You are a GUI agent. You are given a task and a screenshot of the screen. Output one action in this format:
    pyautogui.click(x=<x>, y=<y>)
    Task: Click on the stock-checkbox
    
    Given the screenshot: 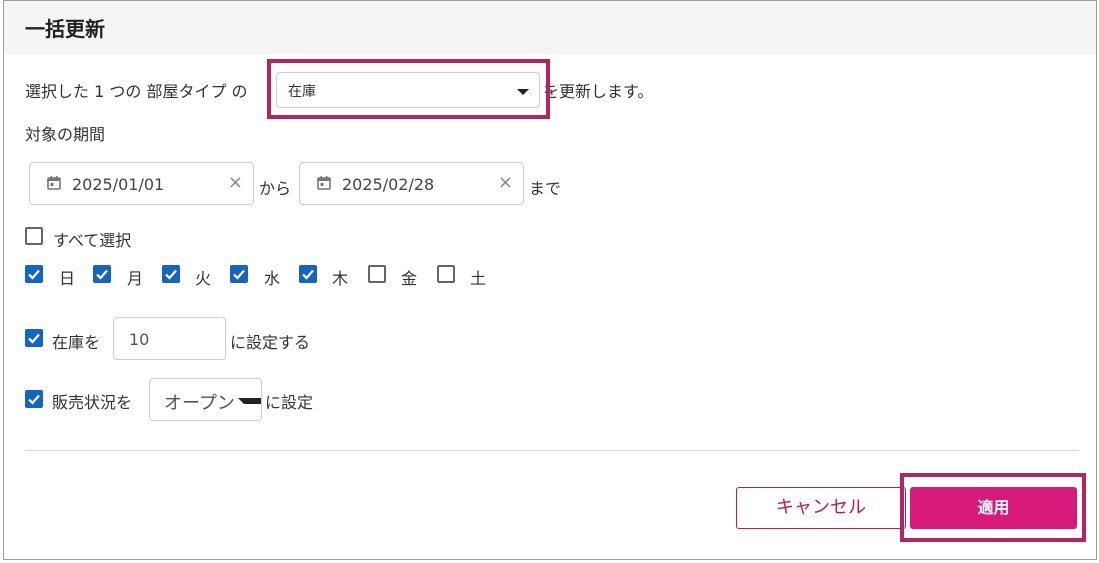 What is the action you would take?
    pyautogui.click(x=34, y=338)
    